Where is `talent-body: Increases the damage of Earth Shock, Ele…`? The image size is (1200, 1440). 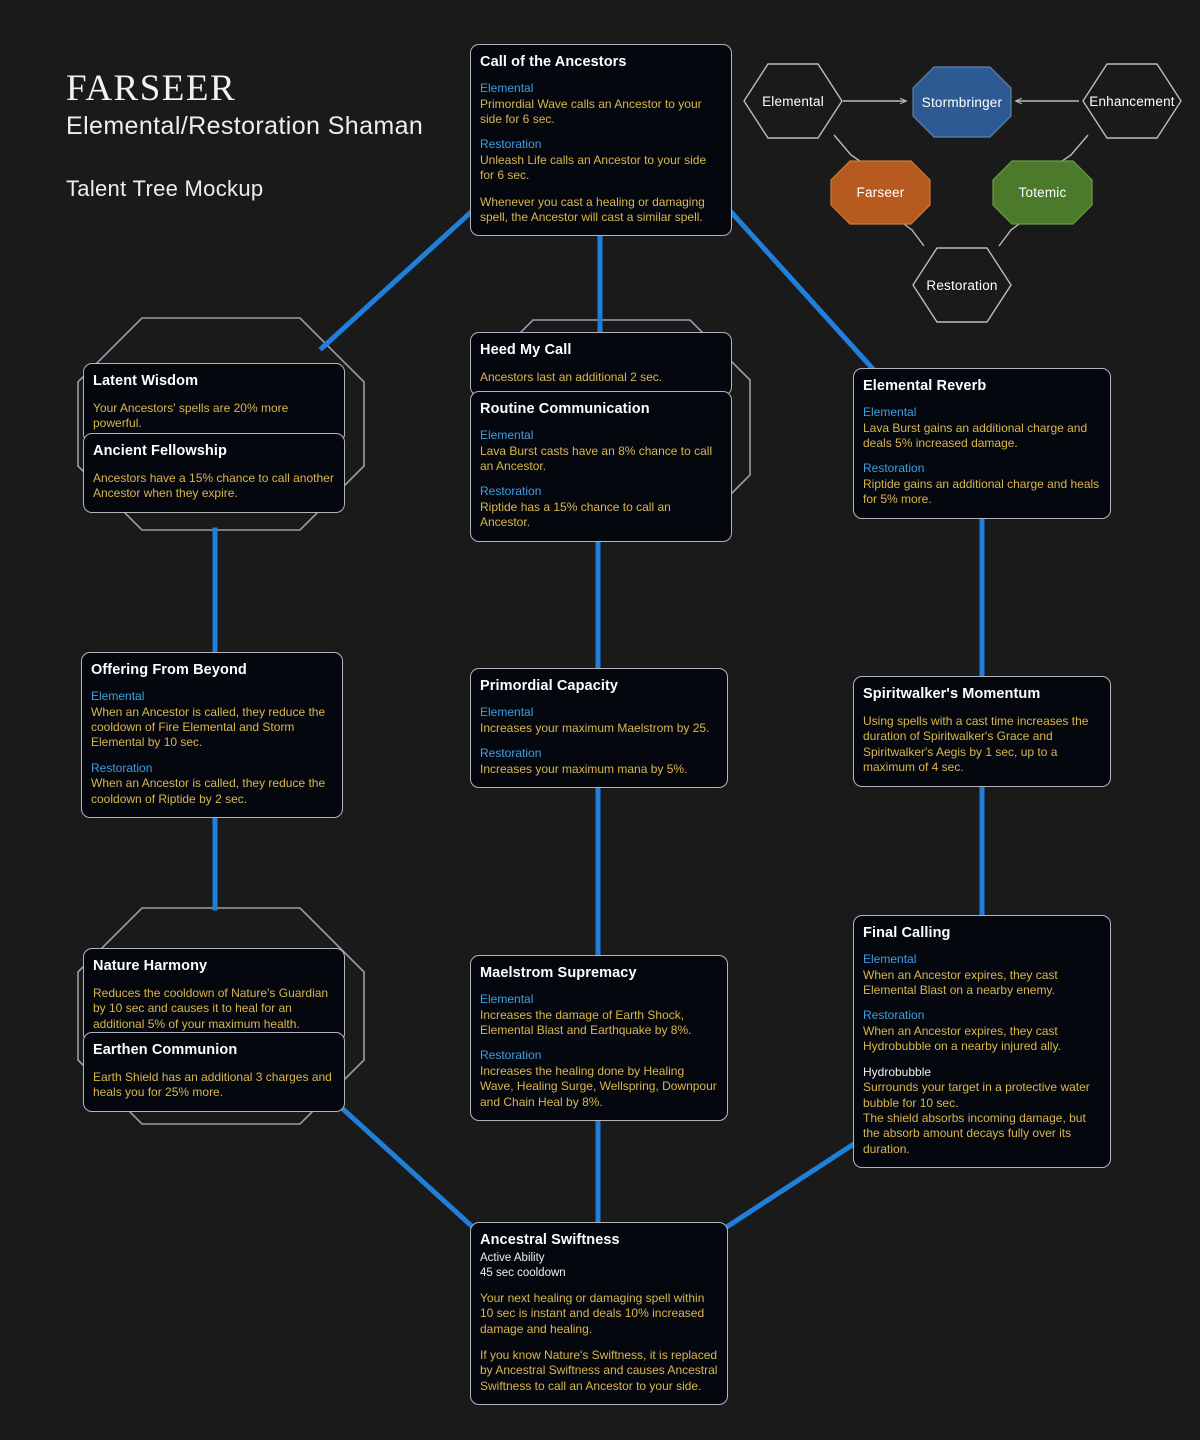
talent-body: Increases the damage of Earth Shock, Ele… is located at coordinates (586, 1022).